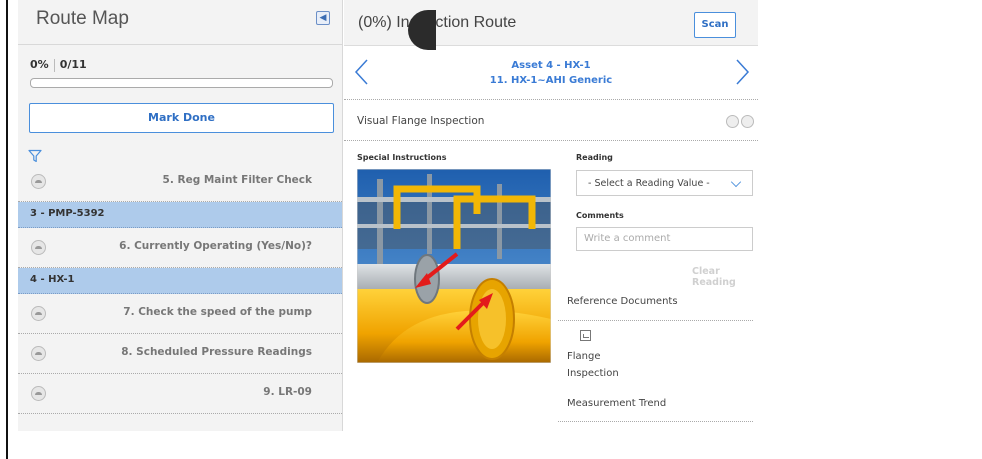 The height and width of the screenshot is (459, 982). What do you see at coordinates (181, 118) in the screenshot?
I see `mark-done-button: Mark Done` at bounding box center [181, 118].